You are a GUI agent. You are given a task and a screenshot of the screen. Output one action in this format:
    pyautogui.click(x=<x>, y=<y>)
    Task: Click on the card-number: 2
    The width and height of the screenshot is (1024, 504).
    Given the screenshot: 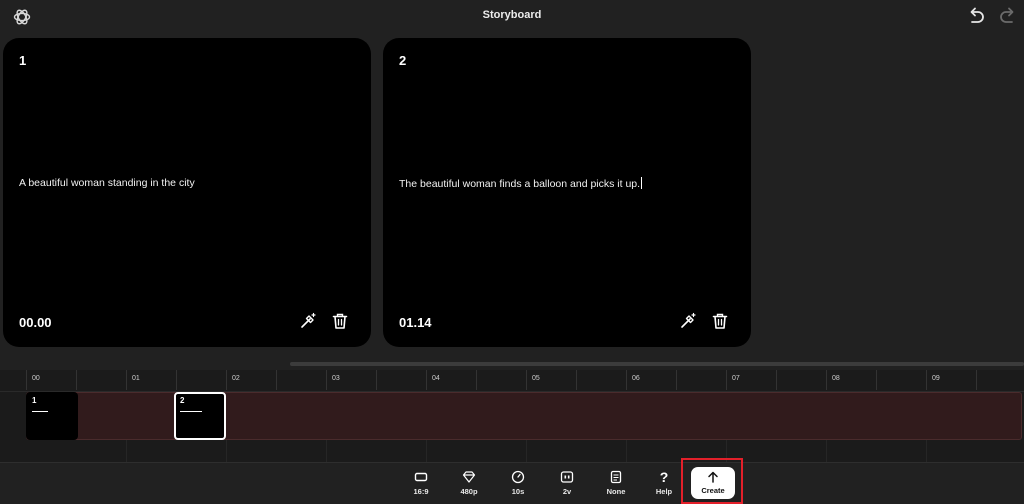 What is the action you would take?
    pyautogui.click(x=403, y=60)
    